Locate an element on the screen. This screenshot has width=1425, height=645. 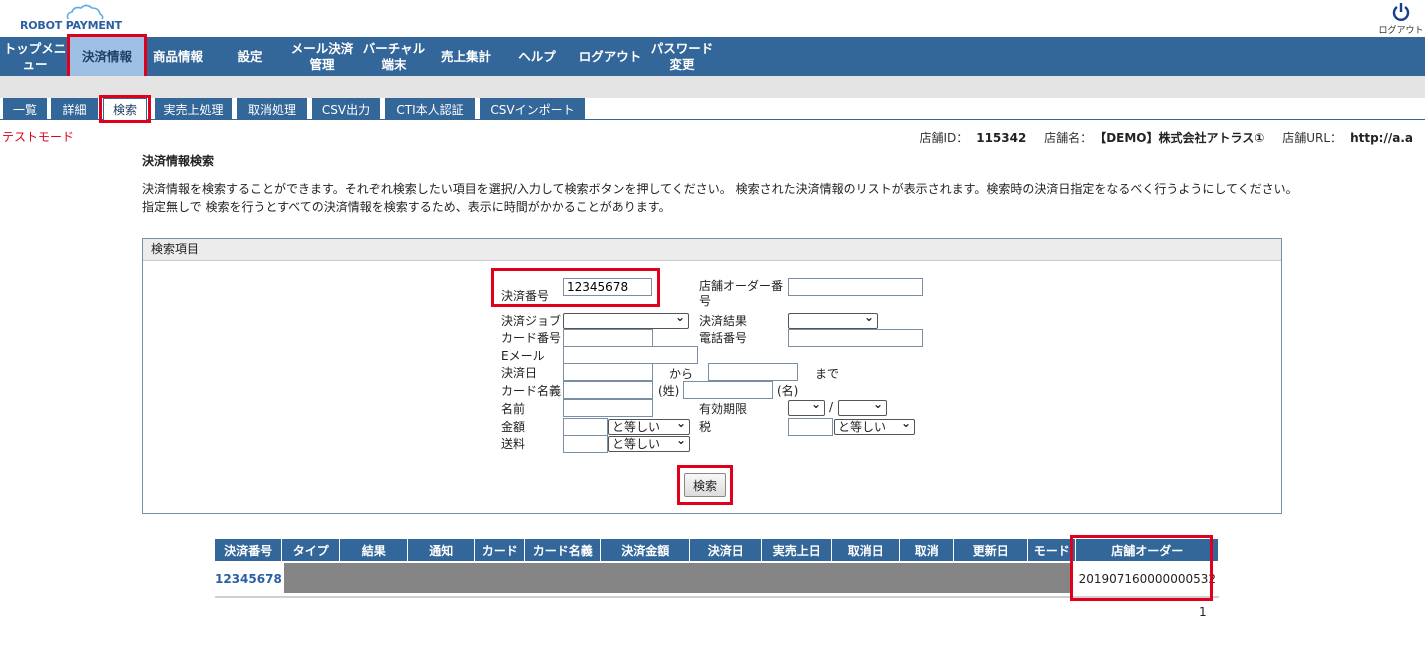
masked-row-data is located at coordinates (678, 579).